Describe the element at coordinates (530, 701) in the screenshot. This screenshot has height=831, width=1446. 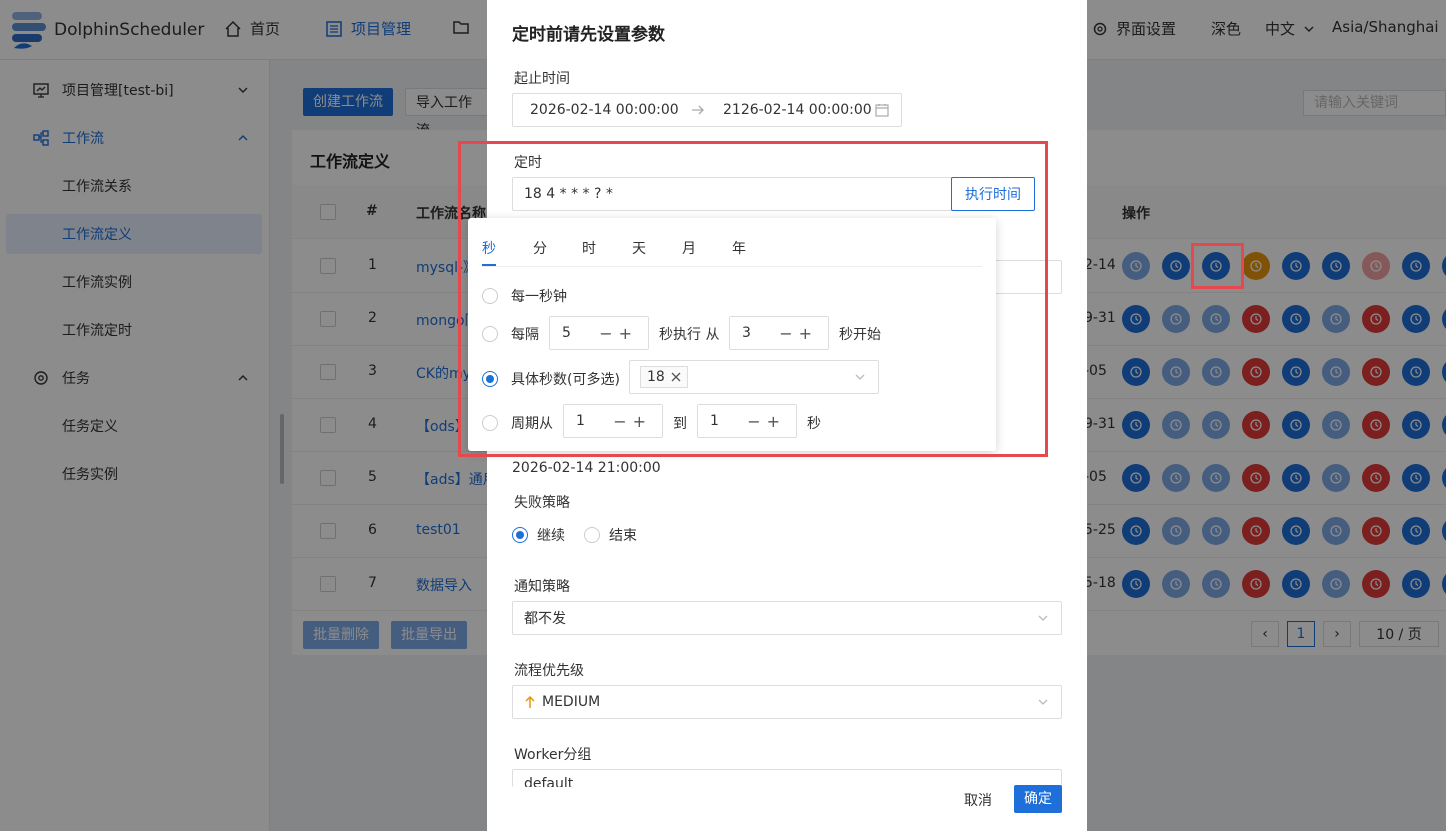
I see `arrow-up-icon` at that location.